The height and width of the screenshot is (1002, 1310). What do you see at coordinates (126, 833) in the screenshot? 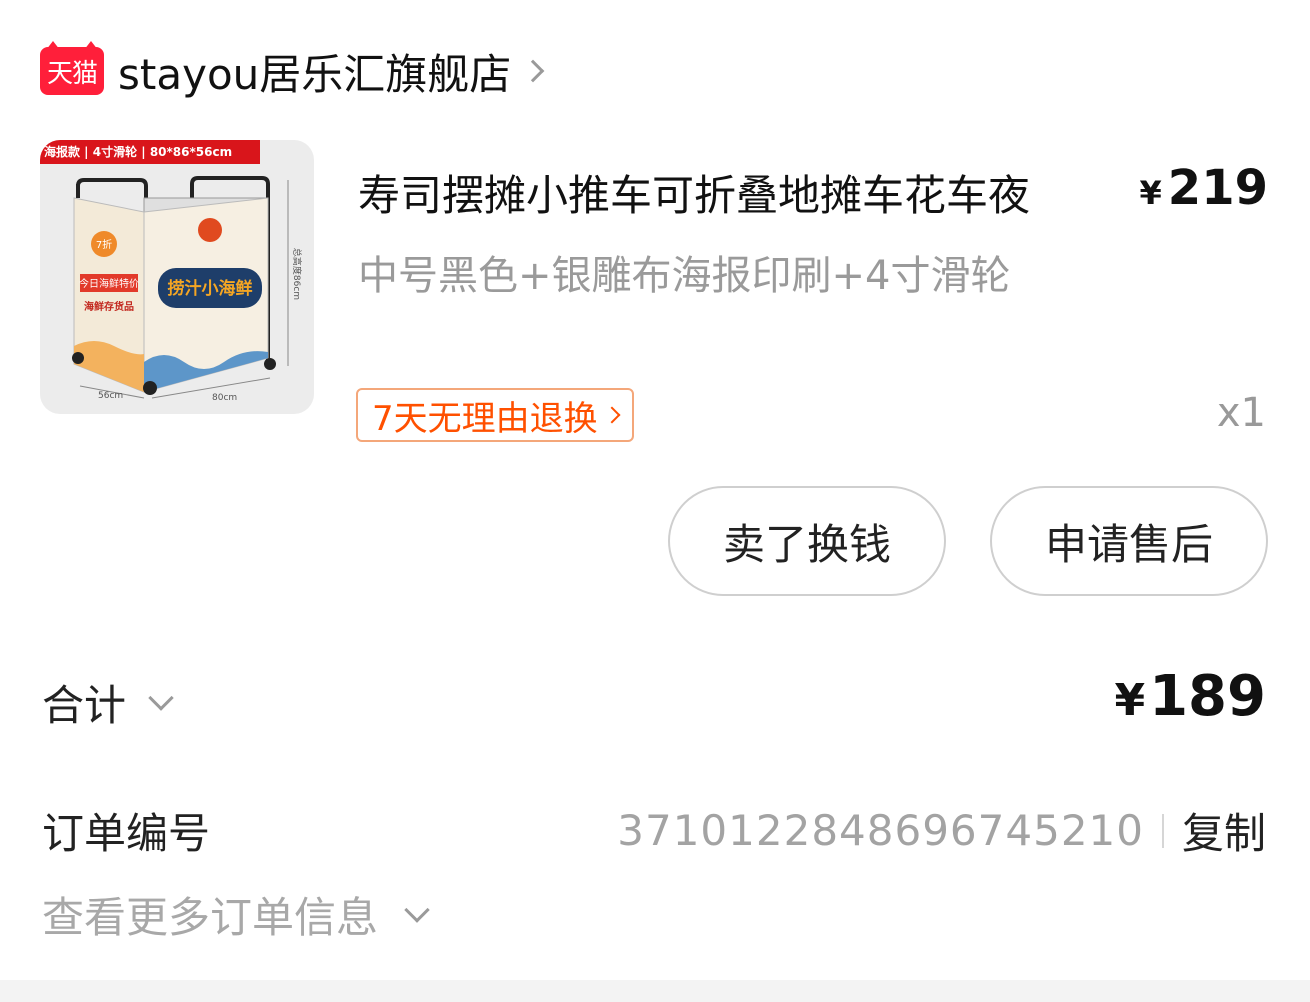
I see `order-number-label: 订单编号` at bounding box center [126, 833].